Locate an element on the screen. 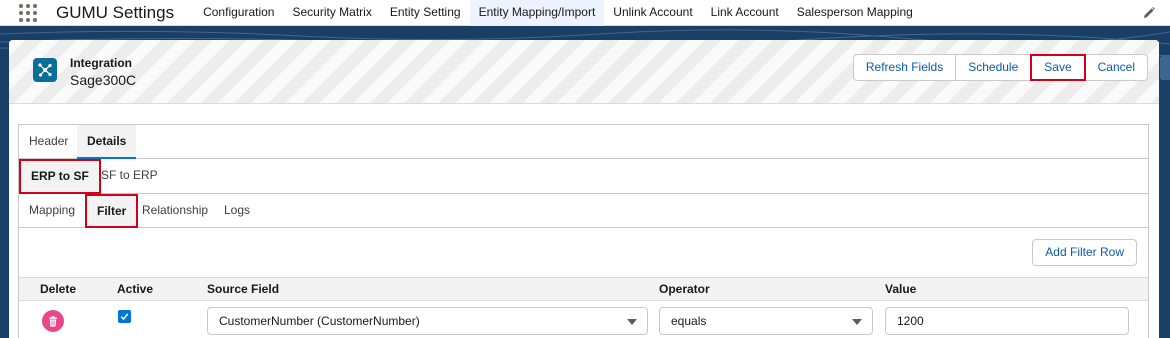 The width and height of the screenshot is (1170, 338). source-field-value: CustomerNumber (CustomerNumber) is located at coordinates (319, 321).